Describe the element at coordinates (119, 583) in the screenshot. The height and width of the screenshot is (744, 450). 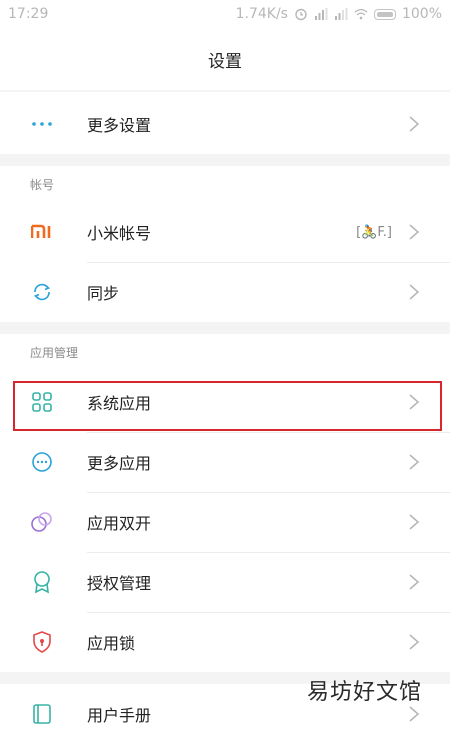
I see `permissions-label: 授权管理` at that location.